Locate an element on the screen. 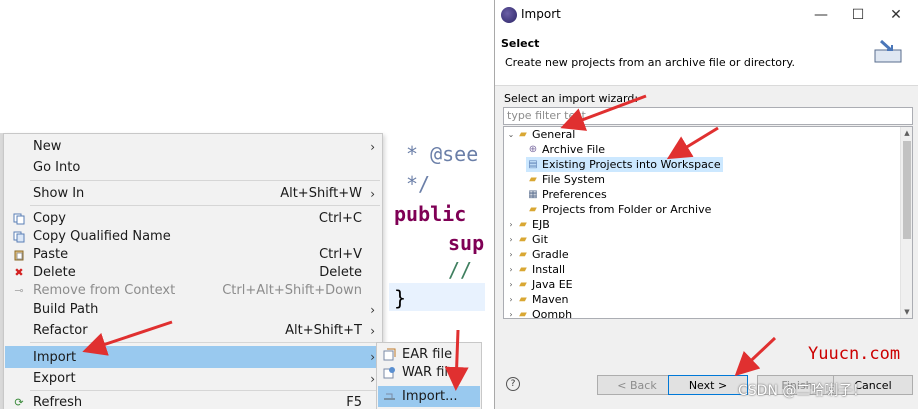 The image size is (918, 409). delete-icon: ✖ is located at coordinates (19, 272).